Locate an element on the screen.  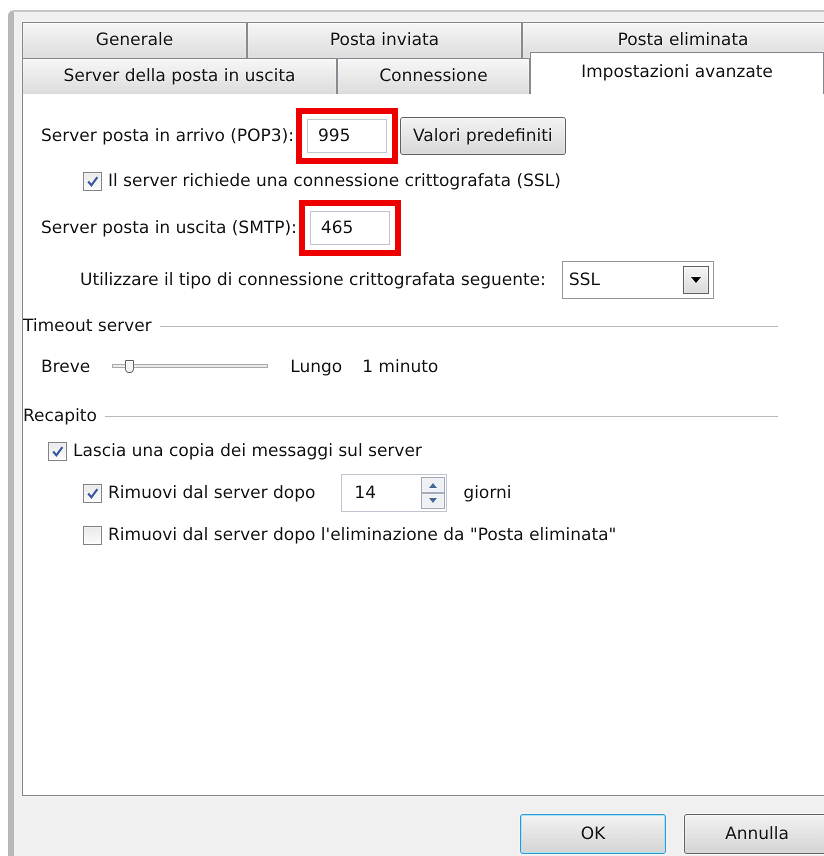
tab: Server della posta in uscita is located at coordinates (179, 76).